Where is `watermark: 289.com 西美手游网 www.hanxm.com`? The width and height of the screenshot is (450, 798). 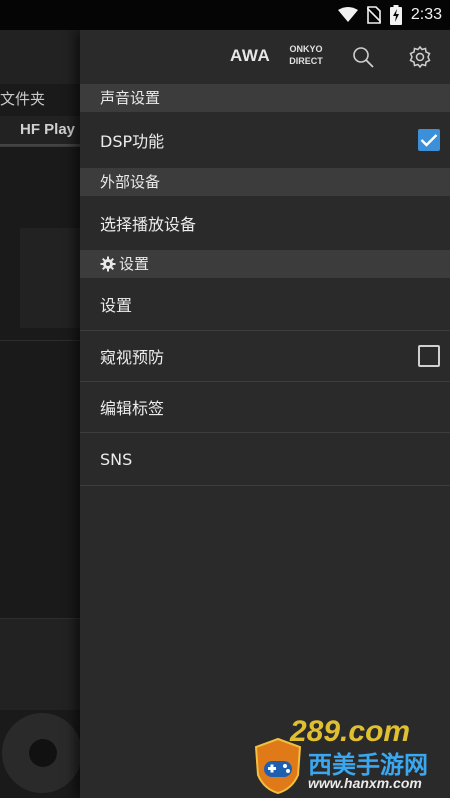
watermark: 289.com 西美手游网 www.hanxm.com is located at coordinates (350, 756).